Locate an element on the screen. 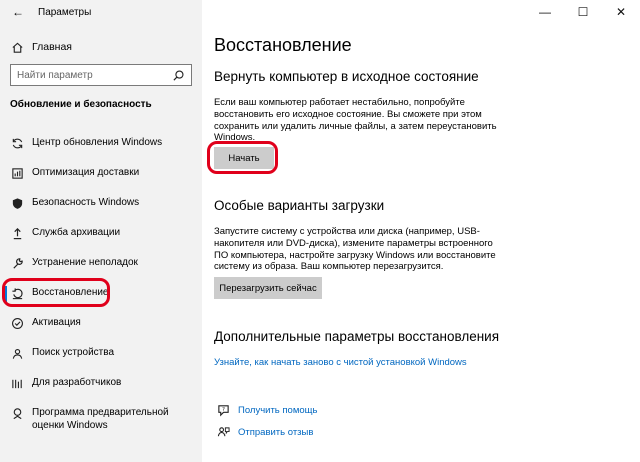 The width and height of the screenshot is (640, 462). sidebar-item-insider: Программа предварительной оценки Windows is located at coordinates (101, 418).